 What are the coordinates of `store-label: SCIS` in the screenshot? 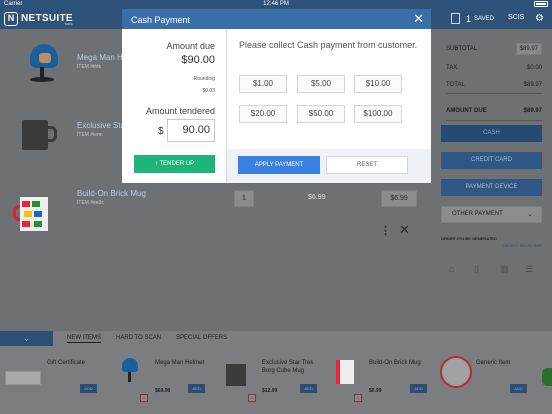 It's located at (516, 17).